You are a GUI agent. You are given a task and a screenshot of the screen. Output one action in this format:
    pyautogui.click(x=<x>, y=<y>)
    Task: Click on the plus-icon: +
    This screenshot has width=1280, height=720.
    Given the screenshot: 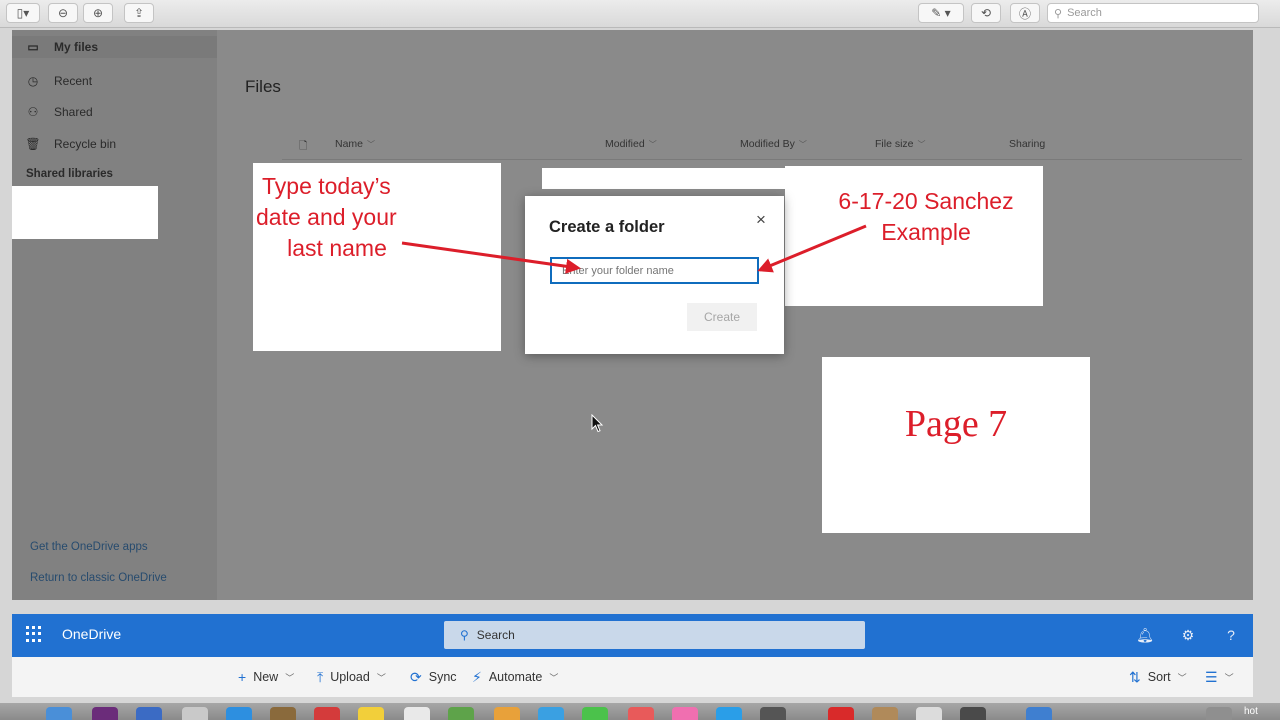 What is the action you would take?
    pyautogui.click(x=242, y=677)
    